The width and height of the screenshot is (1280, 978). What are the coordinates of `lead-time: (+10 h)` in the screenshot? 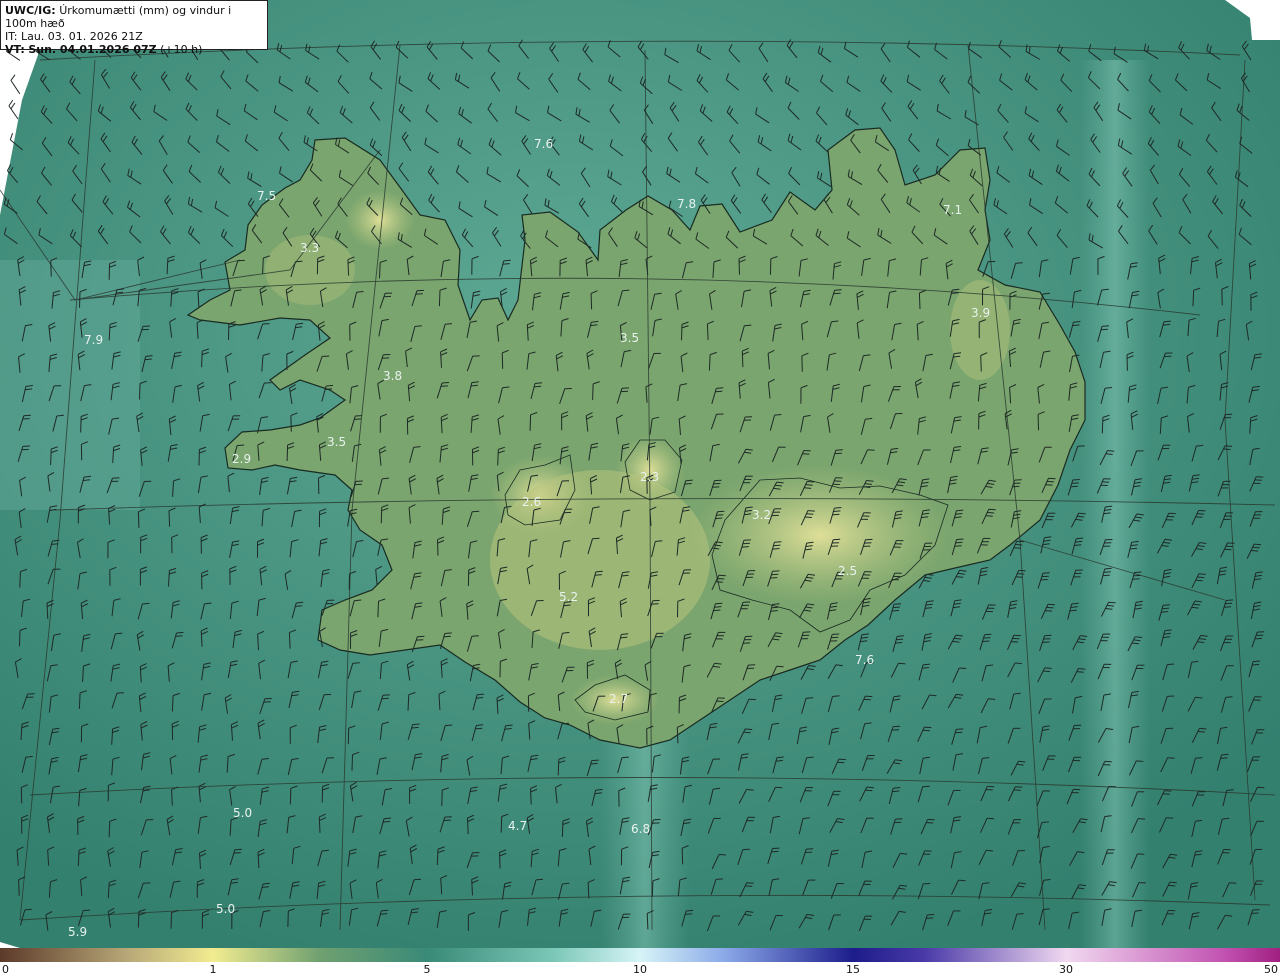 It's located at (181, 49).